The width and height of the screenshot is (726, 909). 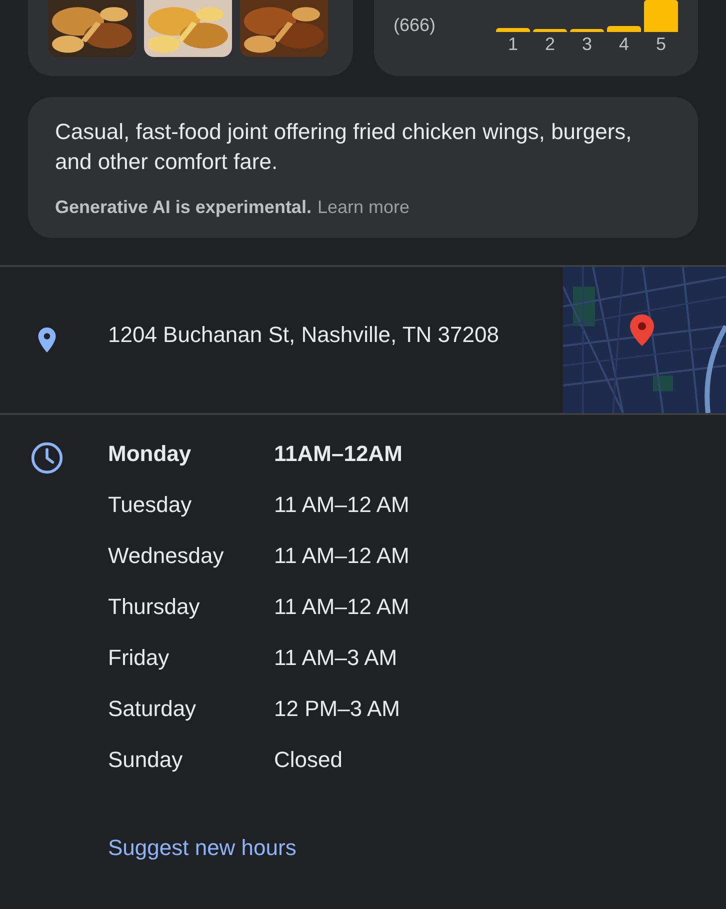 What do you see at coordinates (335, 335) in the screenshot?
I see `address-text: 1204 Buchanan St, Nashville, TN 37208` at bounding box center [335, 335].